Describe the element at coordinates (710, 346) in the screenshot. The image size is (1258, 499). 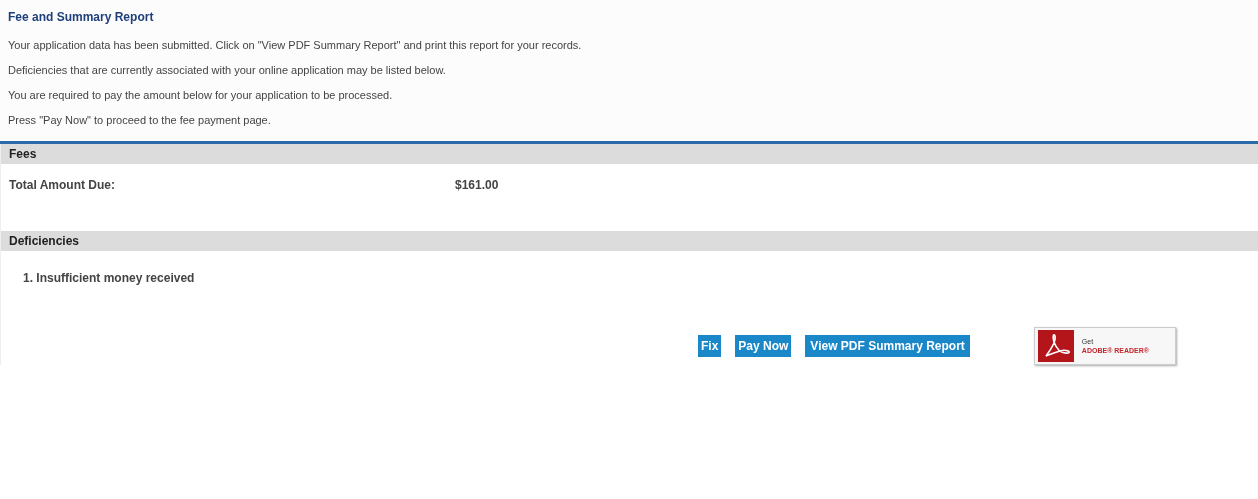
I see `action-button: Fix` at that location.